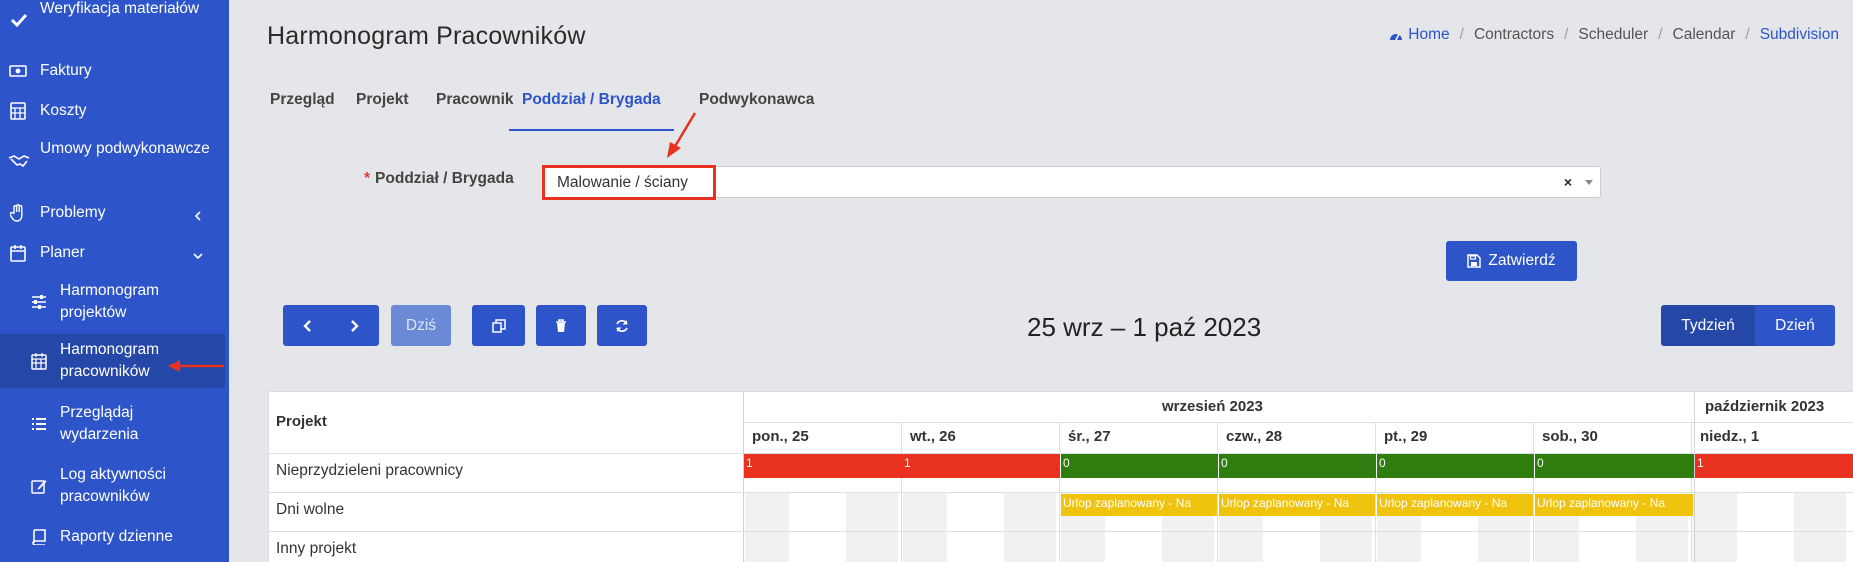 This screenshot has height=562, width=1853. I want to click on day-header: niedz., 1, so click(1730, 436).